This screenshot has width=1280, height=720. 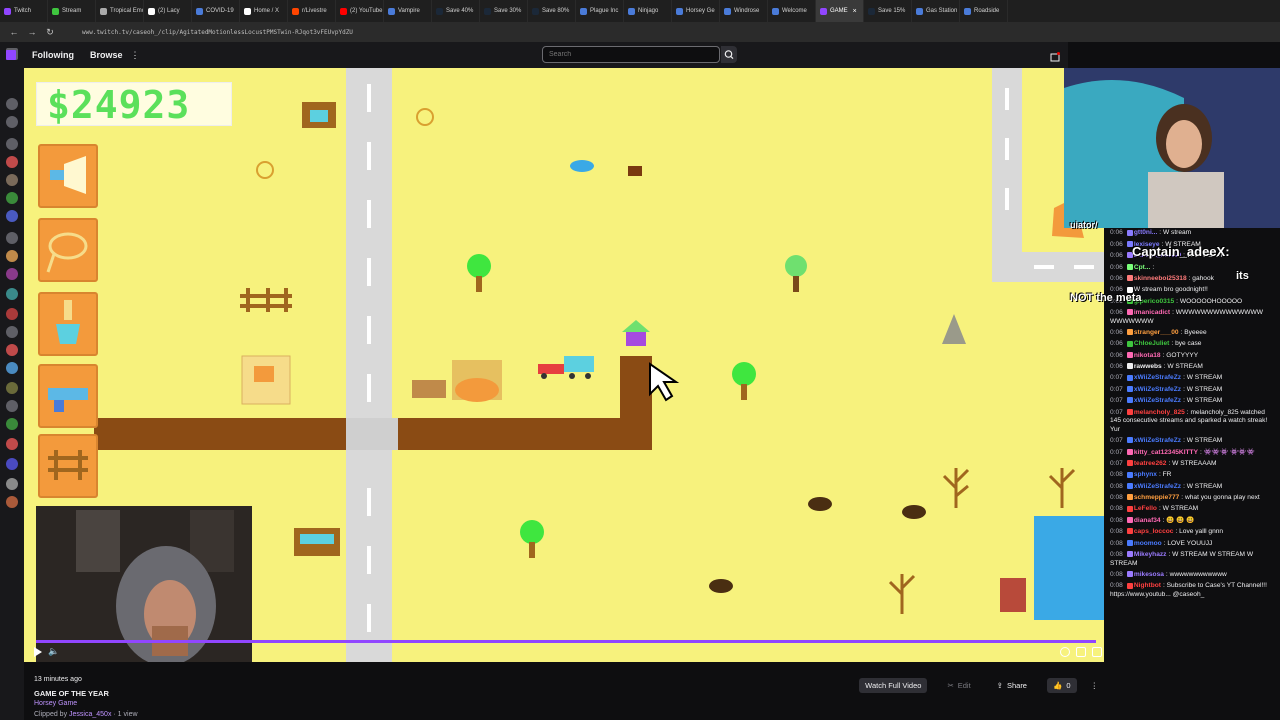 What do you see at coordinates (729, 54) in the screenshot?
I see `search-button` at bounding box center [729, 54].